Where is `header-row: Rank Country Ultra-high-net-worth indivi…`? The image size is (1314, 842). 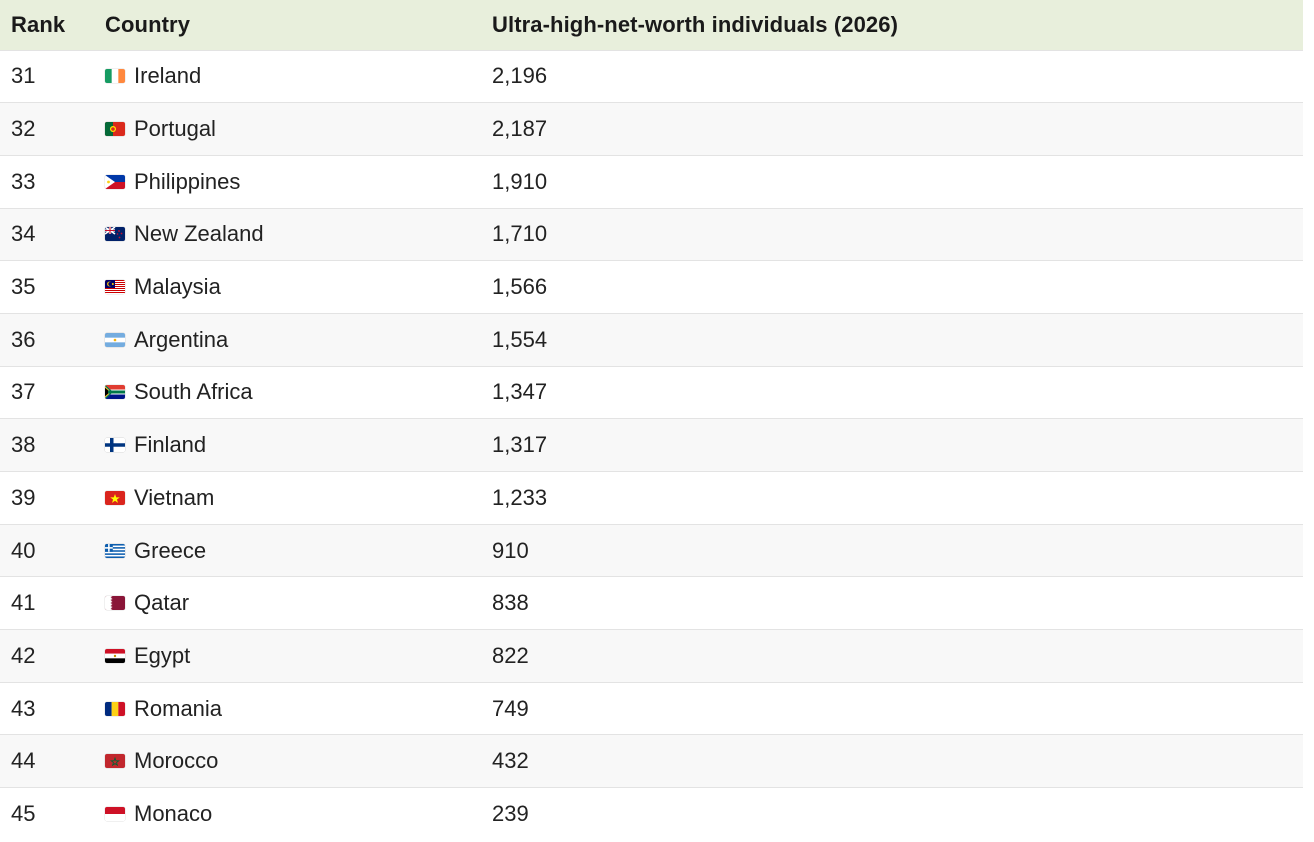
header-row: Rank Country Ultra-high-net-worth indivi… is located at coordinates (651, 25).